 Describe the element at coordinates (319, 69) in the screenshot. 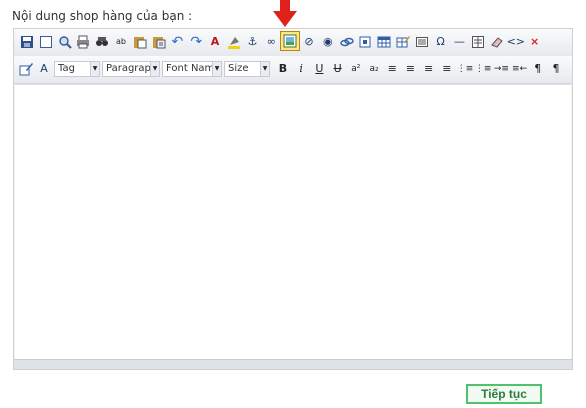

I see `underline-icon: U` at that location.